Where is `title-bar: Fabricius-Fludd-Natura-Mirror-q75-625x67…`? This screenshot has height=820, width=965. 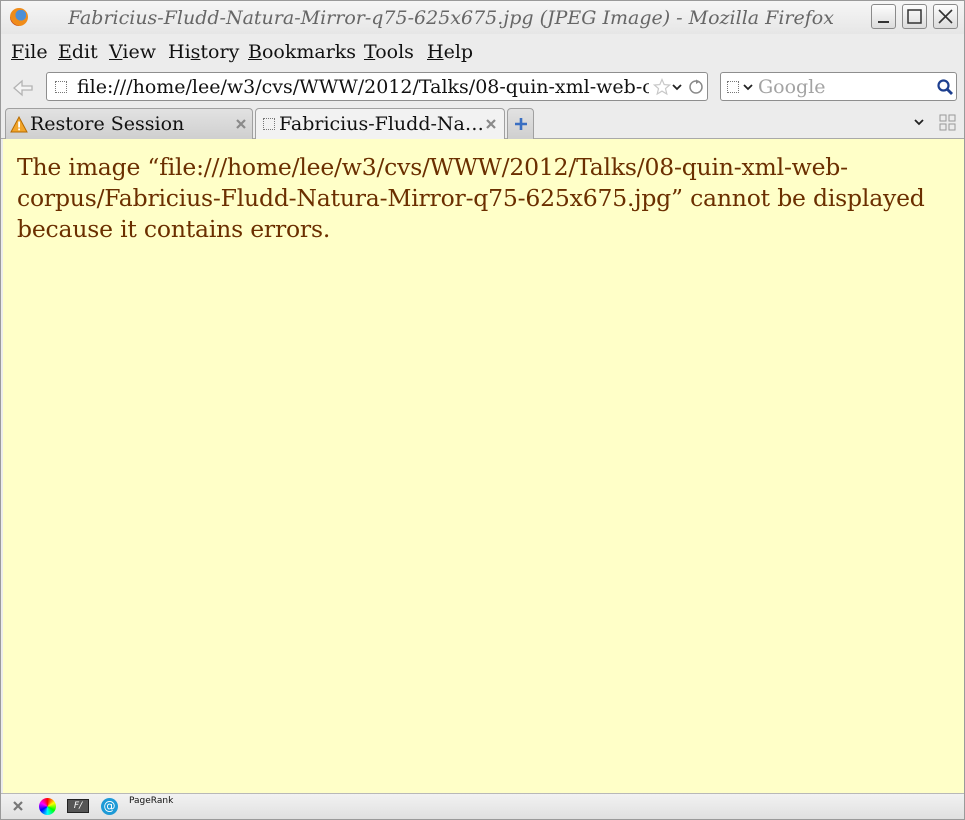 title-bar: Fabricius-Fludd-Natura-Mirror-q75-625x67… is located at coordinates (482, 17).